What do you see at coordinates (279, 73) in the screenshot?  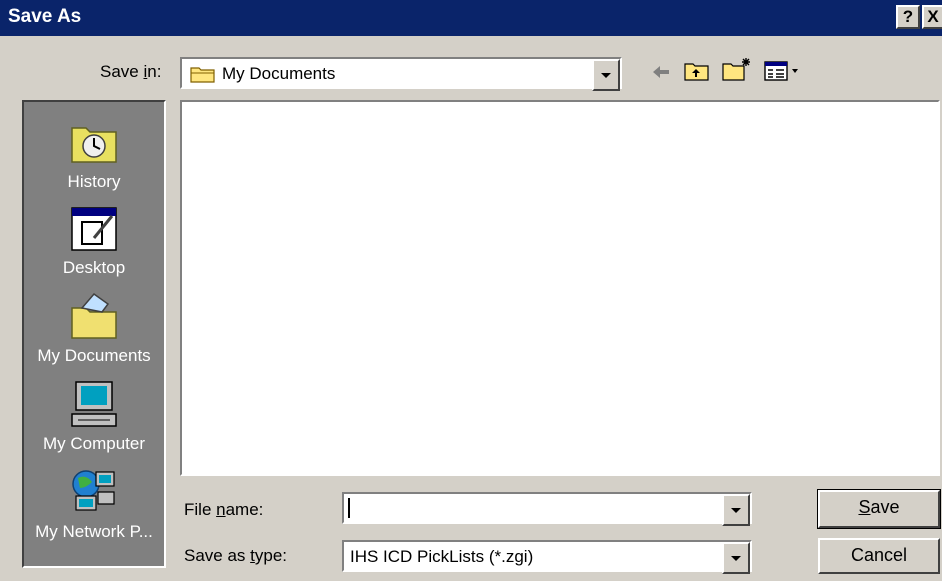 I see `save-in-value: My Documents` at bounding box center [279, 73].